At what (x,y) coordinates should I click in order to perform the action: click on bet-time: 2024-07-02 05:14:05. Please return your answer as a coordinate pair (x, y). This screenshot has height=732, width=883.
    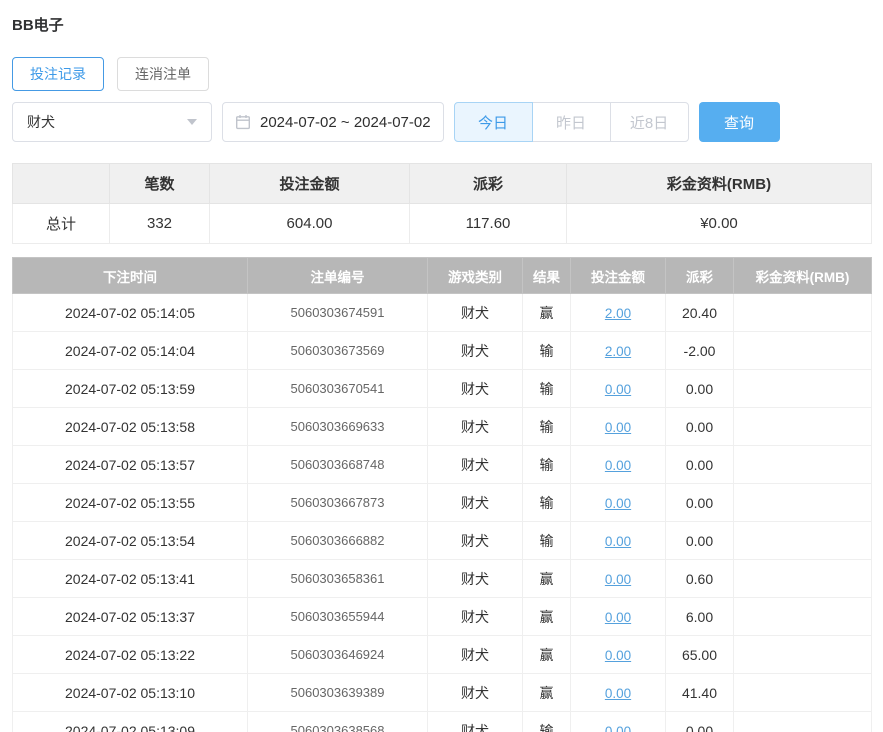
    Looking at the image, I should click on (130, 312).